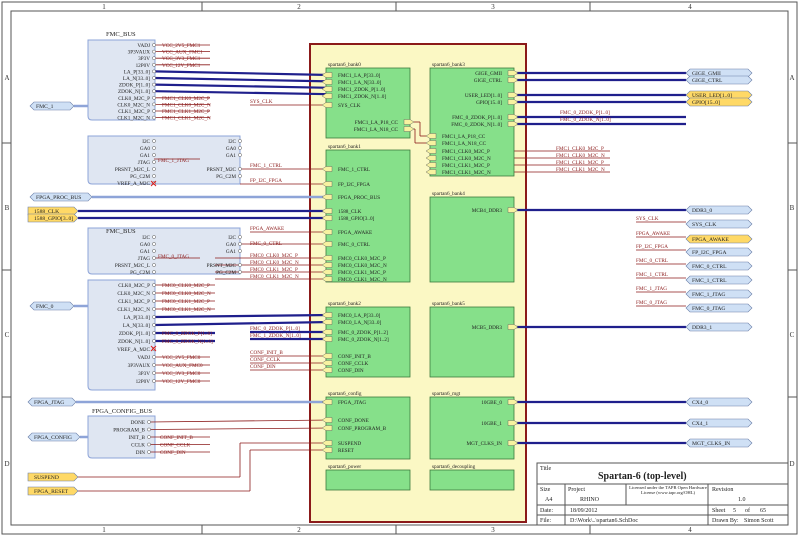  Describe the element at coordinates (719, 423) in the screenshot. I see `right-port-14: CX4_1` at that location.